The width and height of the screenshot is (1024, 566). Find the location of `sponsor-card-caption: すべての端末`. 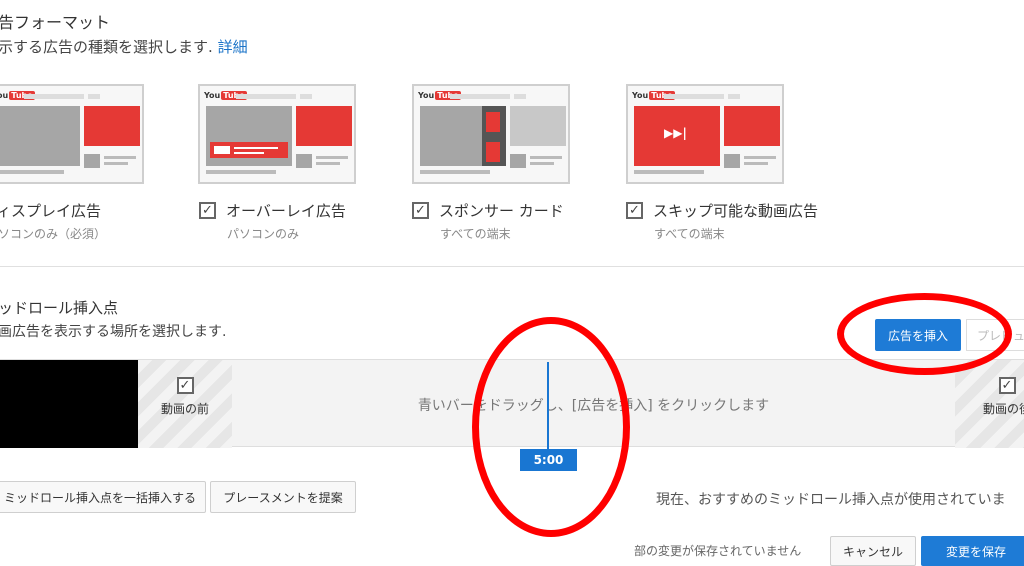

sponsor-card-caption: すべての端末 is located at coordinates (475, 234).